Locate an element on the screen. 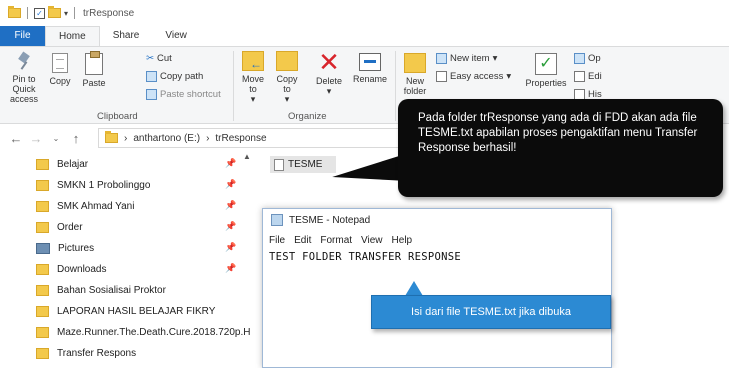  easy-access-button: Easy access ▾ is located at coordinates (473, 76).